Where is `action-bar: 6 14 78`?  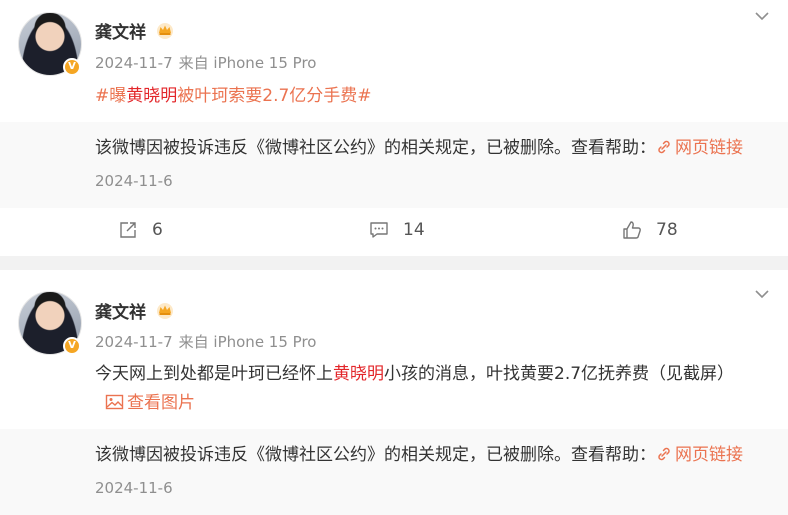
action-bar: 6 14 78 is located at coordinates (394, 232).